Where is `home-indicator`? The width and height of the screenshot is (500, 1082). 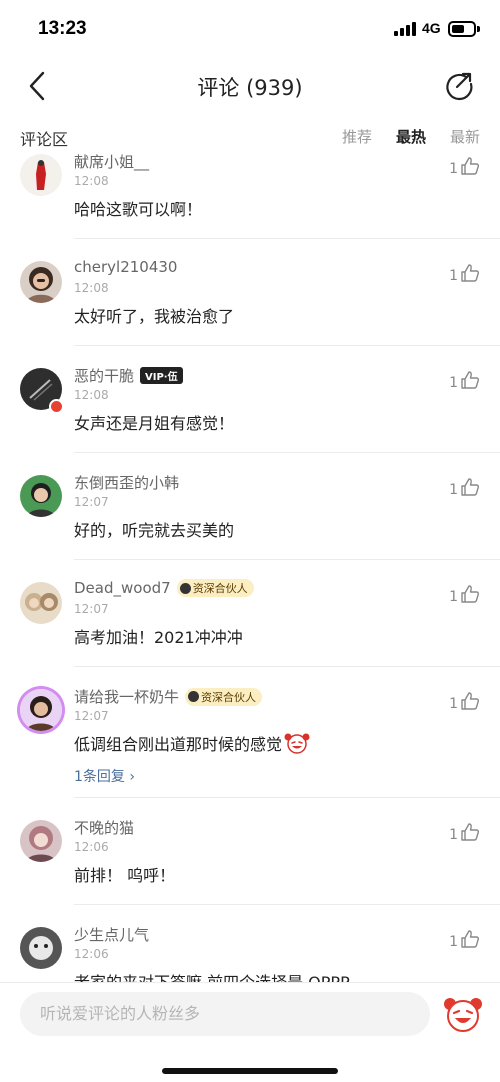
home-indicator is located at coordinates (250, 1071).